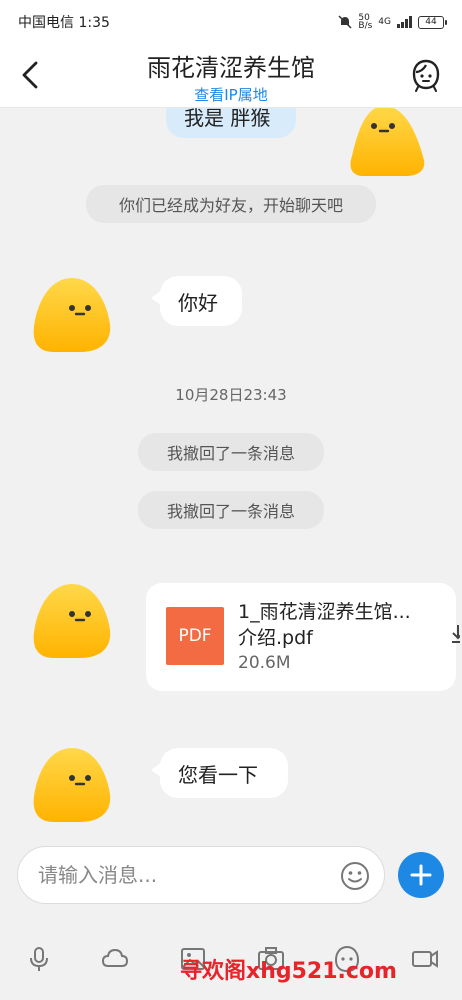 This screenshot has height=1000, width=462. Describe the element at coordinates (404, 22) in the screenshot. I see `signal-icon` at that location.